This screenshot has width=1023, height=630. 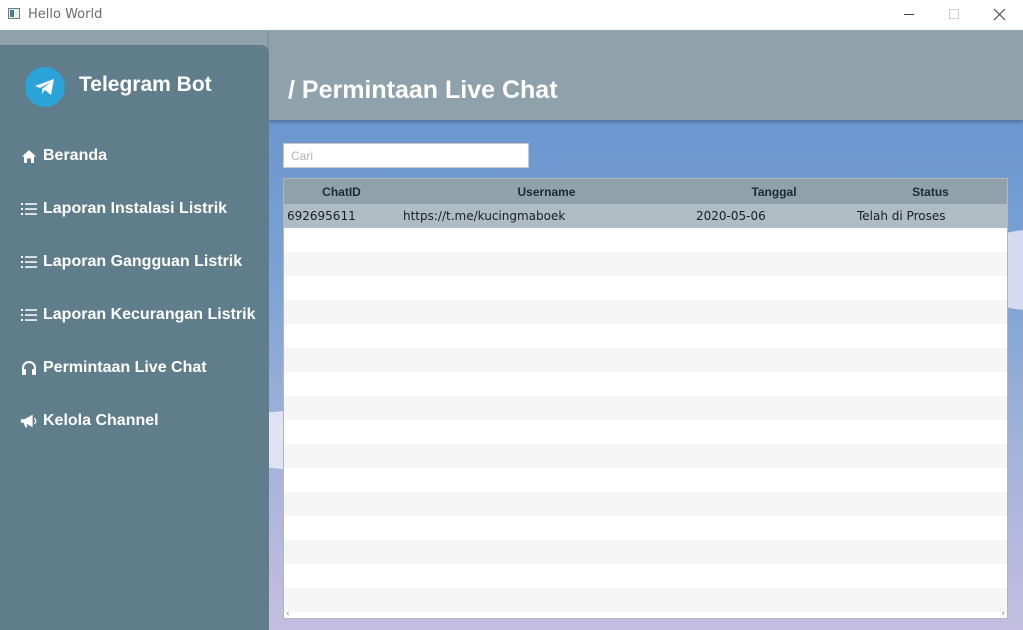 What do you see at coordinates (143, 261) in the screenshot?
I see `sidebar-item-label: Laporan Gangguan Listrik` at bounding box center [143, 261].